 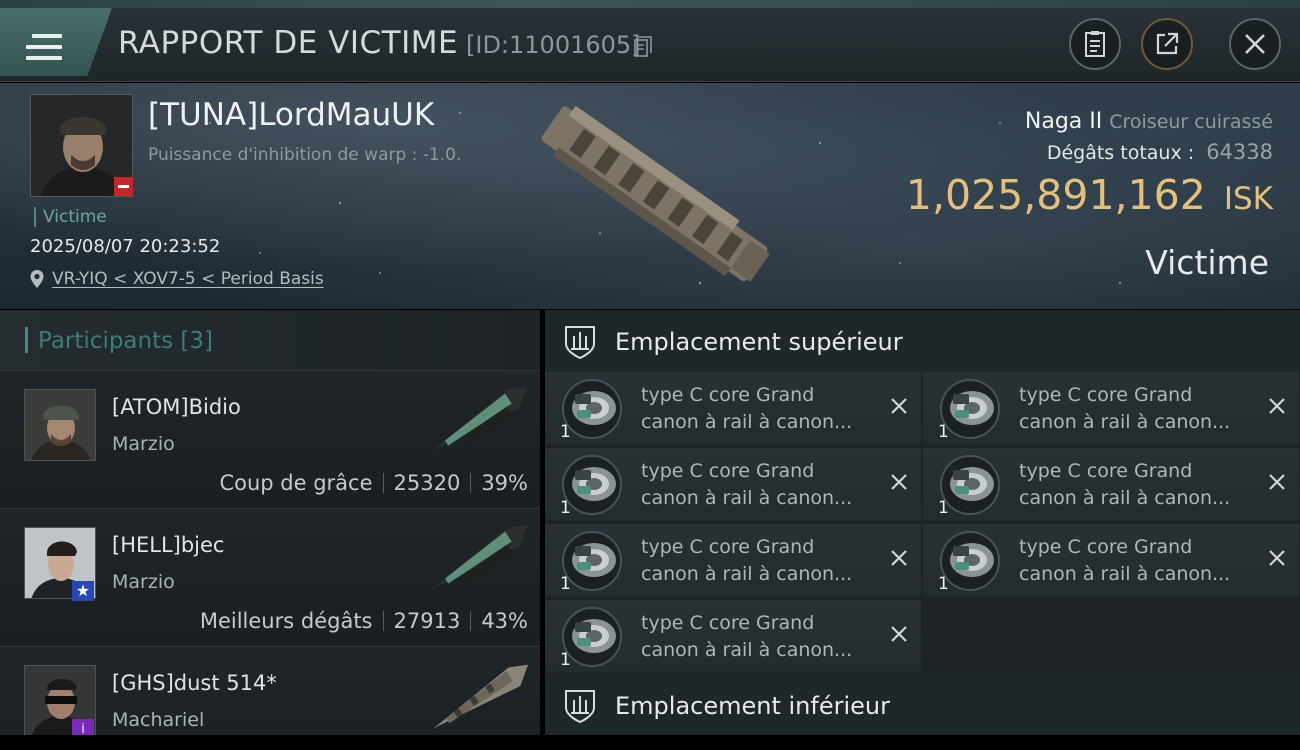 I want to click on participants-title: Participants [3], so click(x=125, y=341).